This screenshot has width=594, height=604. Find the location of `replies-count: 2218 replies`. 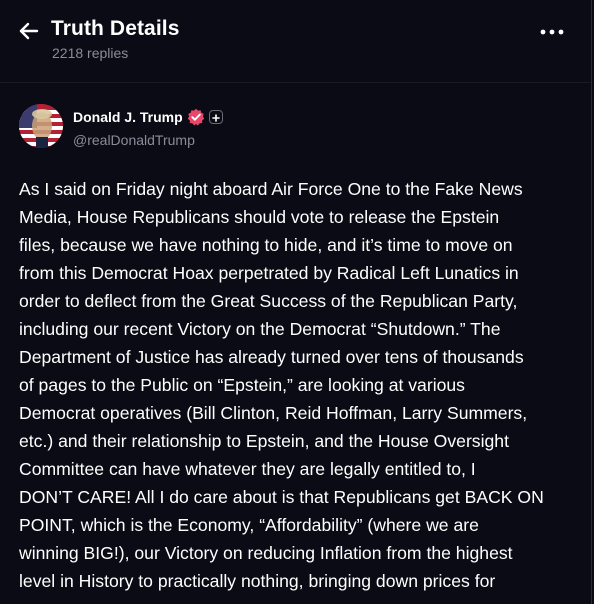

replies-count: 2218 replies is located at coordinates (90, 53).